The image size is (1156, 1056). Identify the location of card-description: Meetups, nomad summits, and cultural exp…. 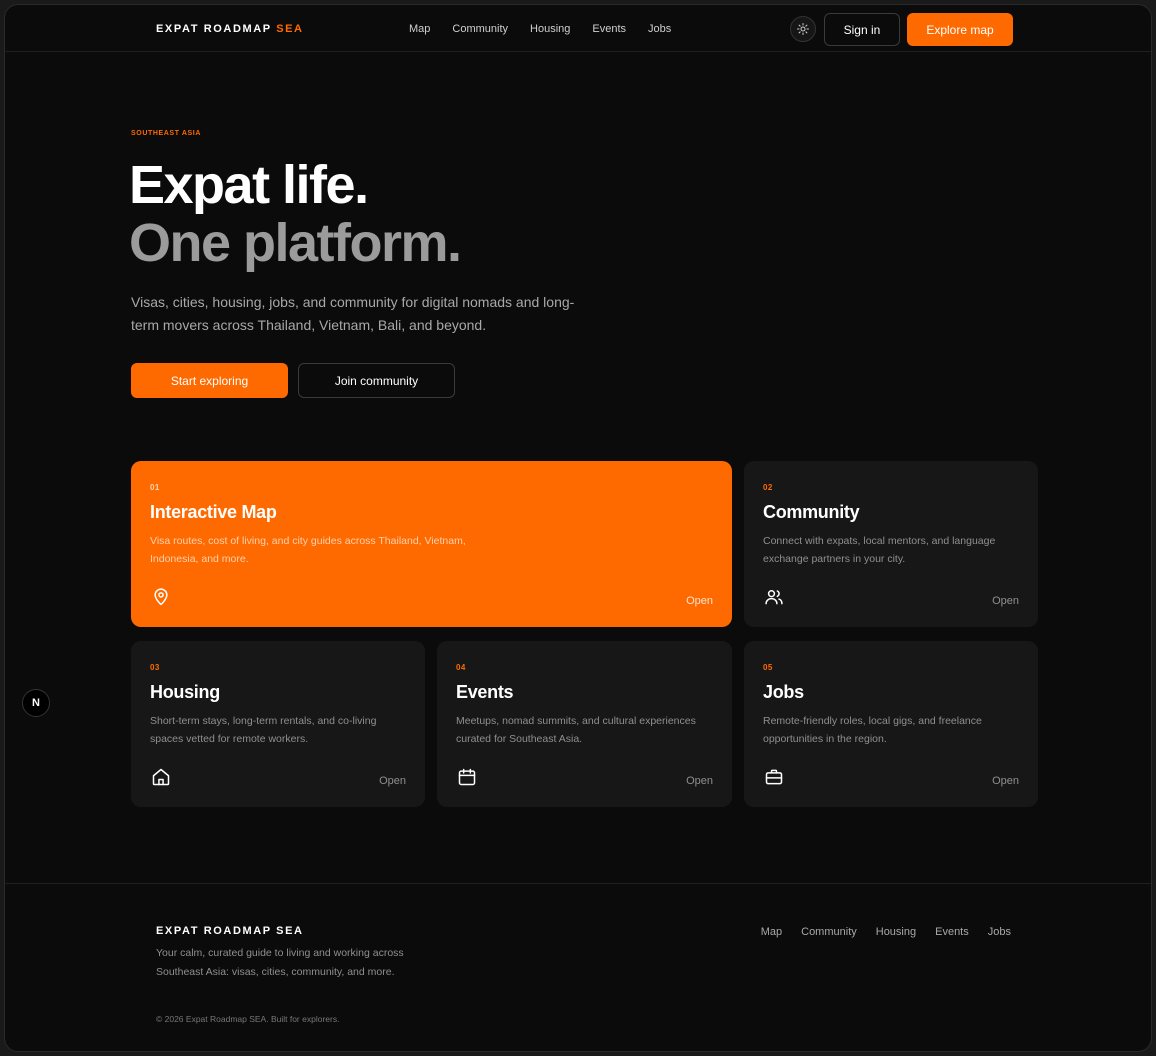
(576, 730).